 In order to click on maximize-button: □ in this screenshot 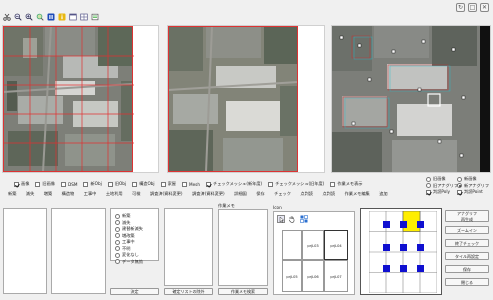, I will do `click(472, 7)`.